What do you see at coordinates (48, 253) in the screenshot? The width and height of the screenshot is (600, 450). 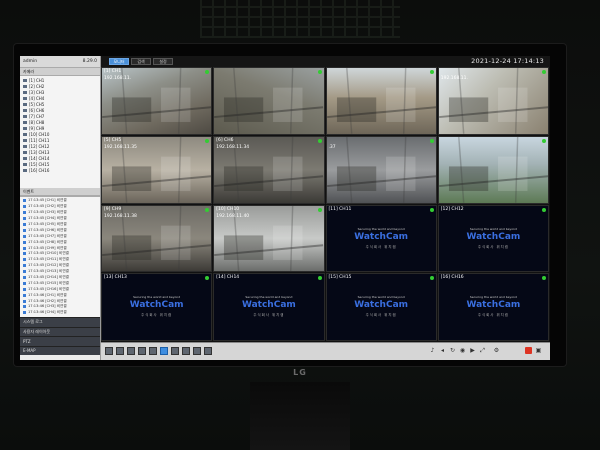 I see `event-text: 17:13:45 [CH10] 비연결` at bounding box center [48, 253].